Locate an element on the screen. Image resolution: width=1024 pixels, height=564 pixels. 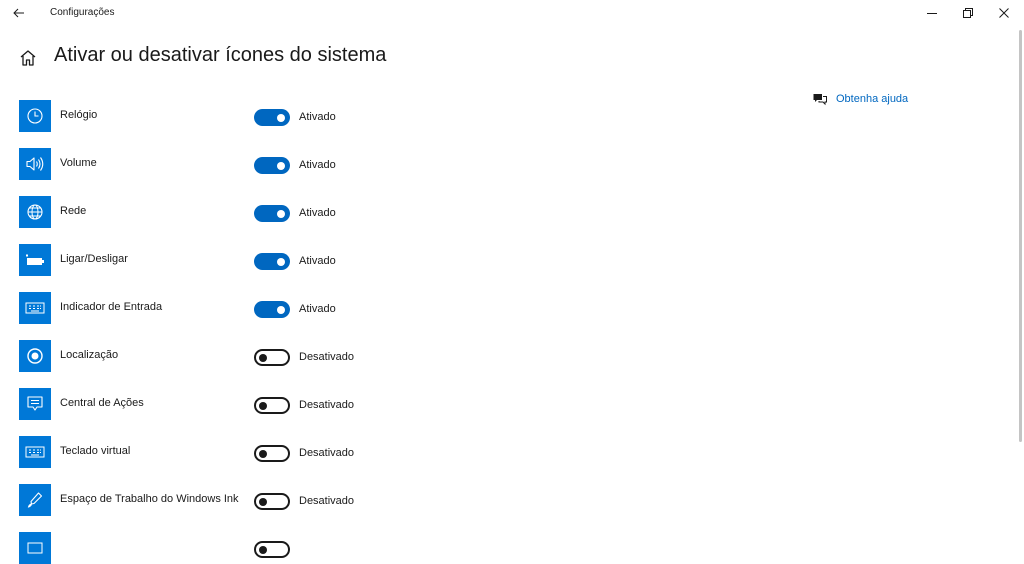
list-item-volume: Volume Ativado is located at coordinates (219, 164).